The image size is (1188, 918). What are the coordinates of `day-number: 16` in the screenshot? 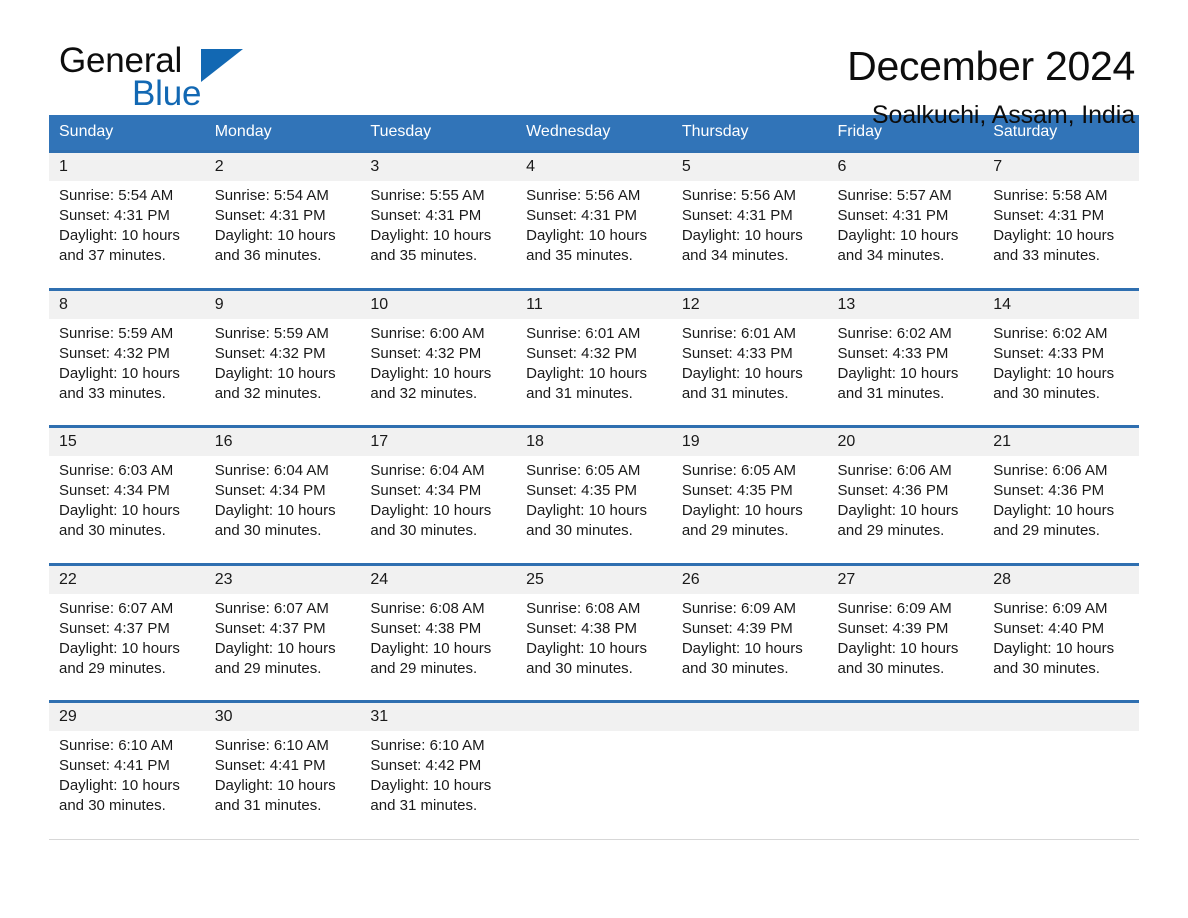 It's located at (282, 440).